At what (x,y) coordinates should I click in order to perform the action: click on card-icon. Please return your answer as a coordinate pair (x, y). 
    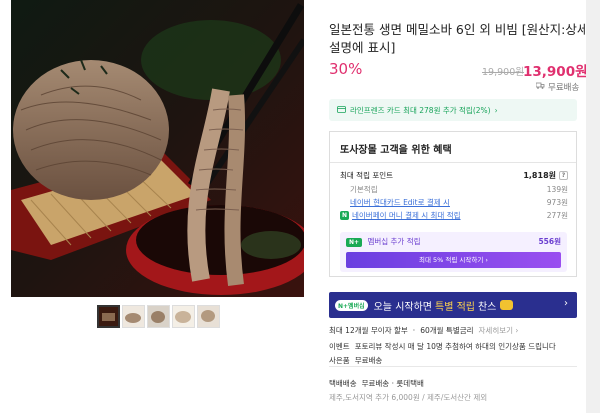
    Looking at the image, I should click on (341, 110).